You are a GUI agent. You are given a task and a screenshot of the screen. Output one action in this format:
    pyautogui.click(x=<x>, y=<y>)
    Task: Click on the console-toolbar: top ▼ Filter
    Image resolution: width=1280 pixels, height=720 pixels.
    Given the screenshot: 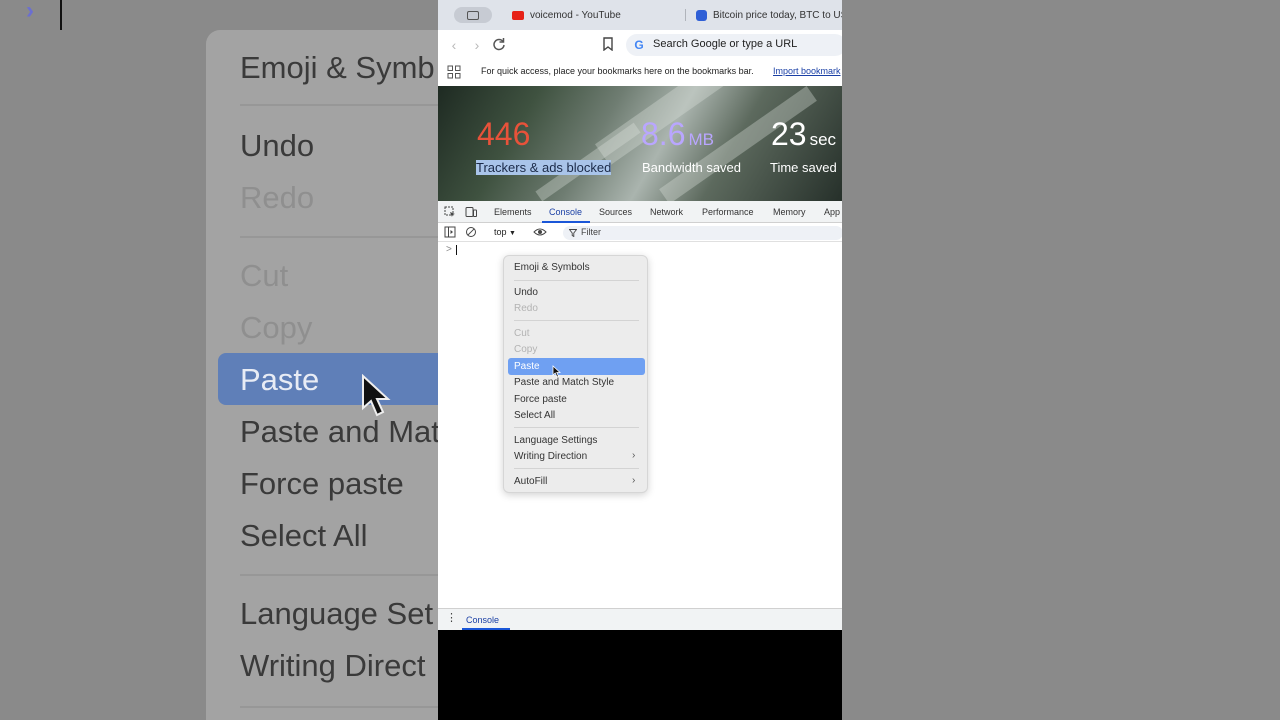 What is the action you would take?
    pyautogui.click(x=640, y=232)
    